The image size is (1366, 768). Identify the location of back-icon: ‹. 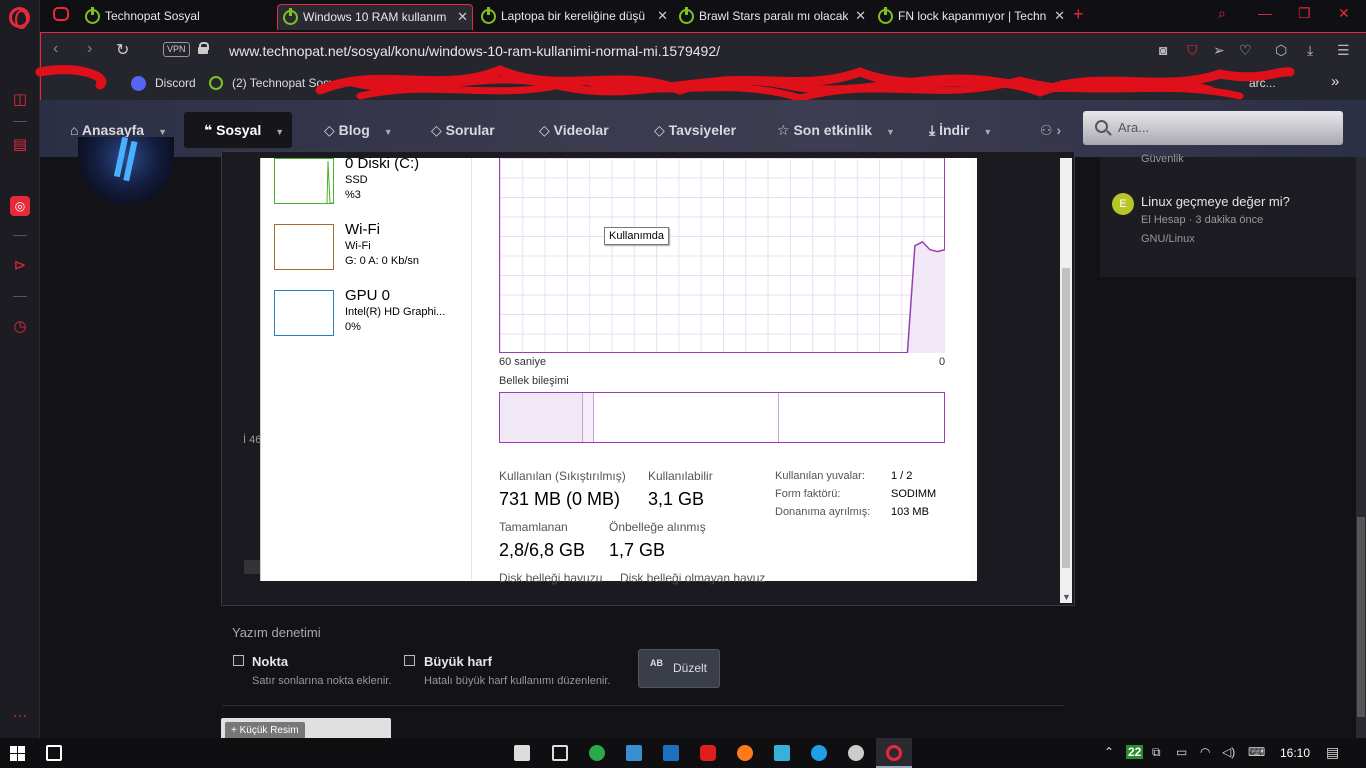
(55, 49).